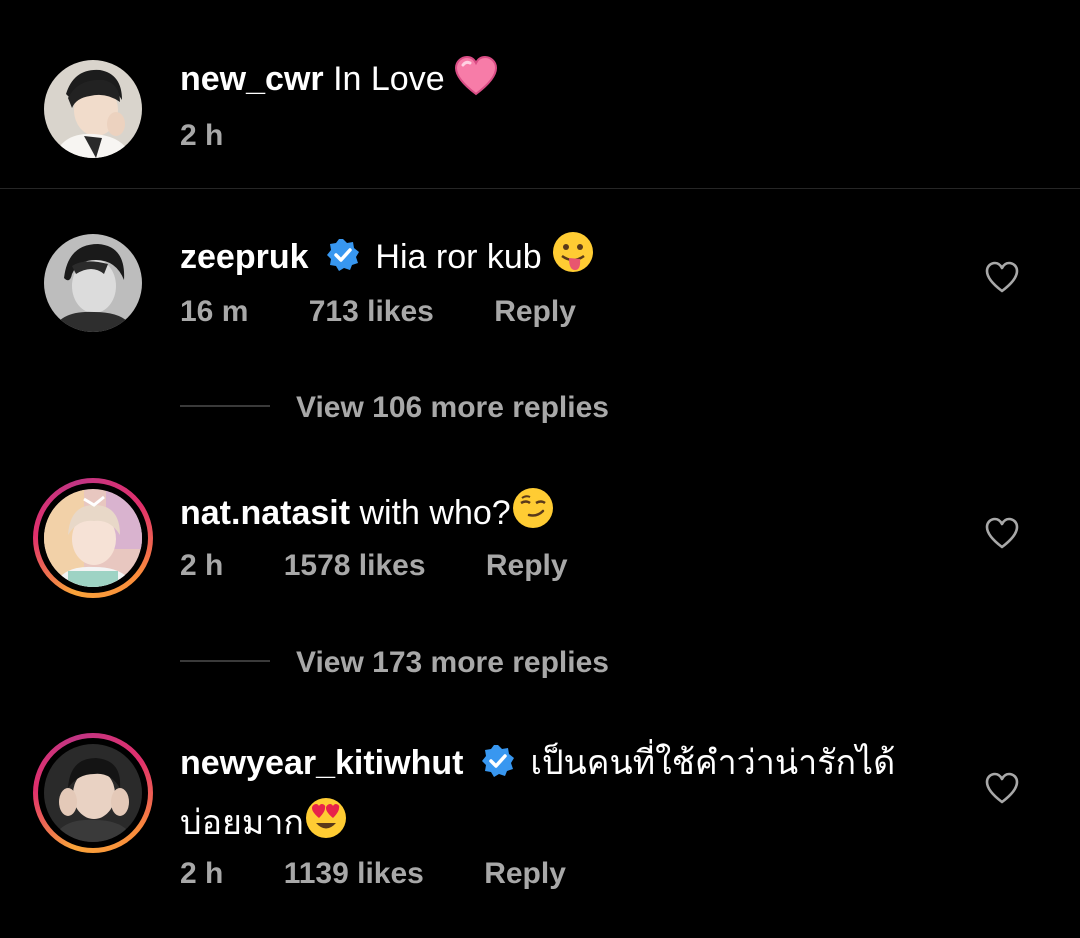 Image resolution: width=1080 pixels, height=938 pixels. What do you see at coordinates (93, 109) in the screenshot?
I see `avatar-new-cwr` at bounding box center [93, 109].